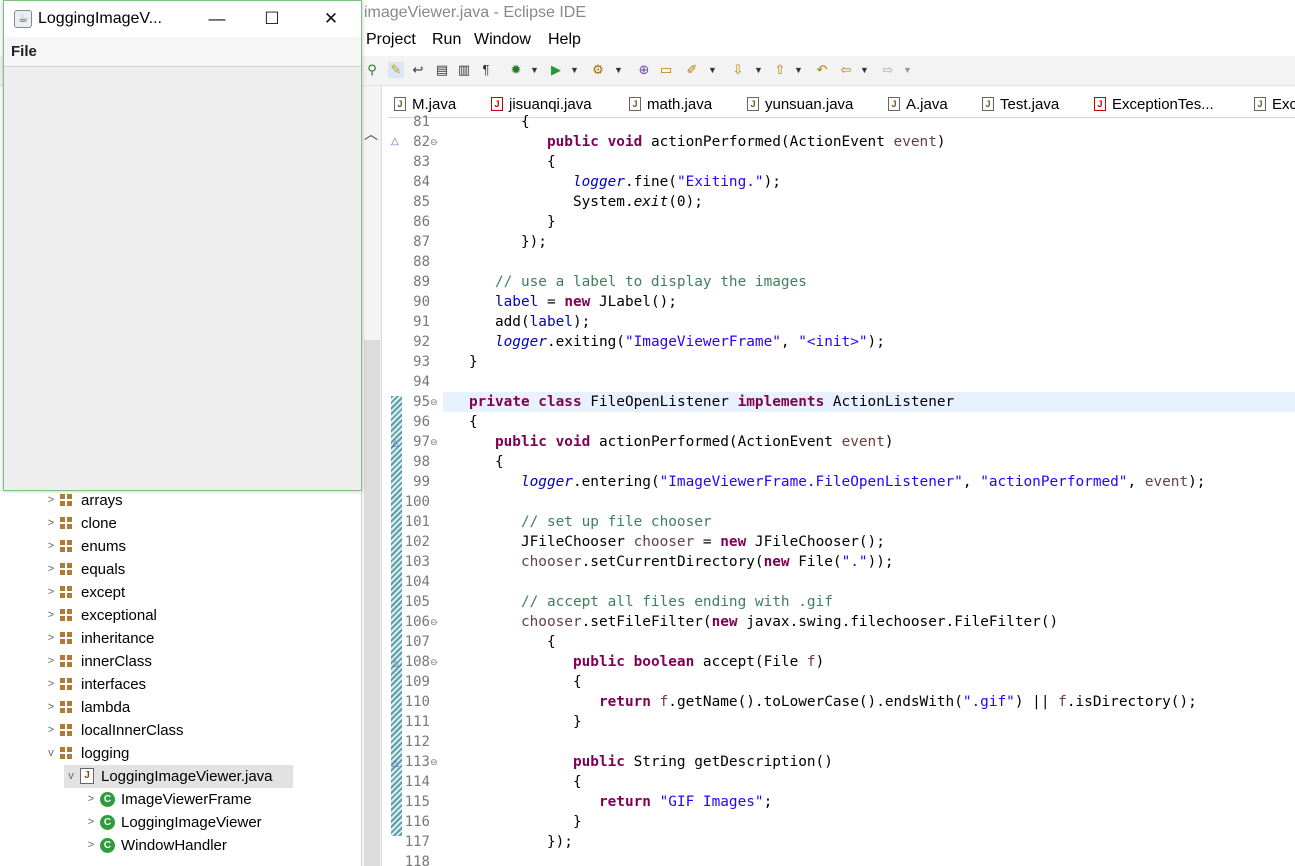  What do you see at coordinates (564, 40) in the screenshot?
I see `menu-help: Help` at bounding box center [564, 40].